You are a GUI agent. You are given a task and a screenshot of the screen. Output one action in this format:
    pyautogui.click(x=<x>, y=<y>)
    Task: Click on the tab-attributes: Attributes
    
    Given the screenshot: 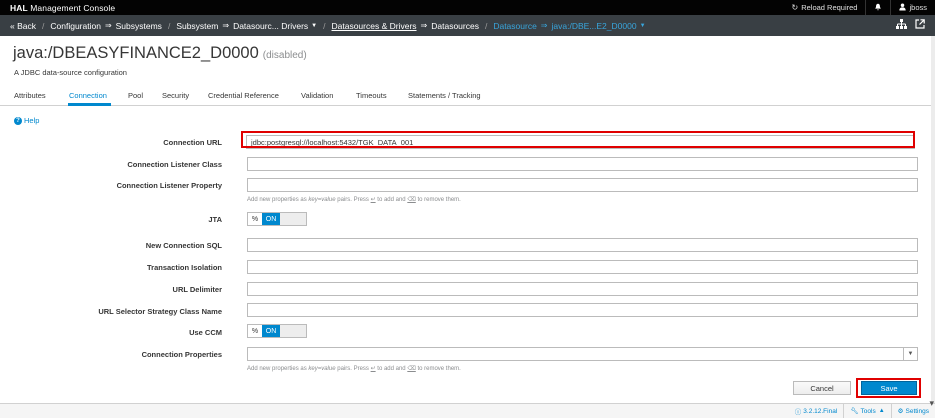 What is the action you would take?
    pyautogui.click(x=30, y=95)
    